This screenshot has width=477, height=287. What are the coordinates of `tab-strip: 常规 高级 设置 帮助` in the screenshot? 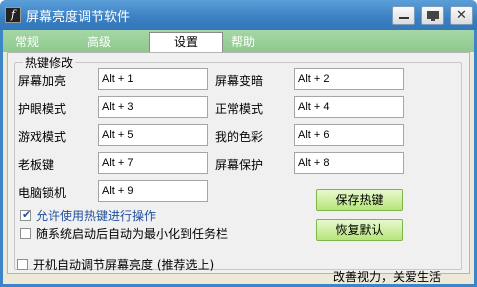 It's located at (238, 41).